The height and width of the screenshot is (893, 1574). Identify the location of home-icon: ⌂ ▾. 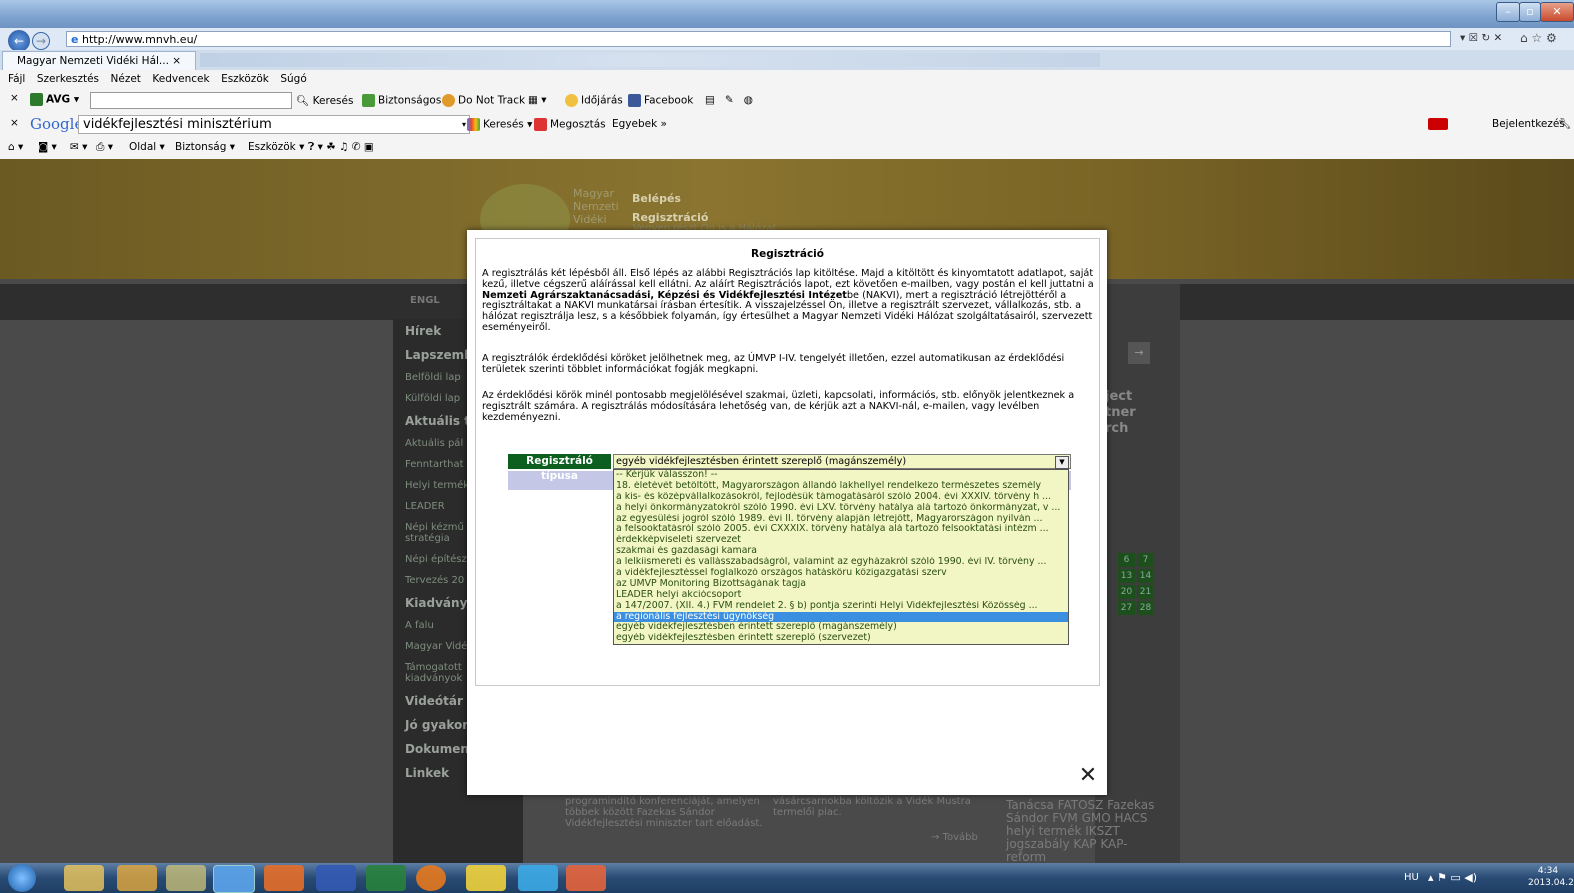
(15, 147).